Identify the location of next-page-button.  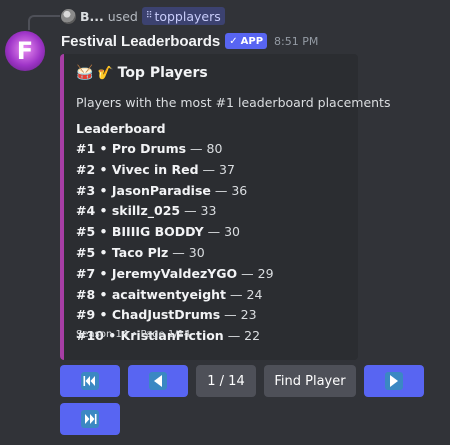
(394, 381).